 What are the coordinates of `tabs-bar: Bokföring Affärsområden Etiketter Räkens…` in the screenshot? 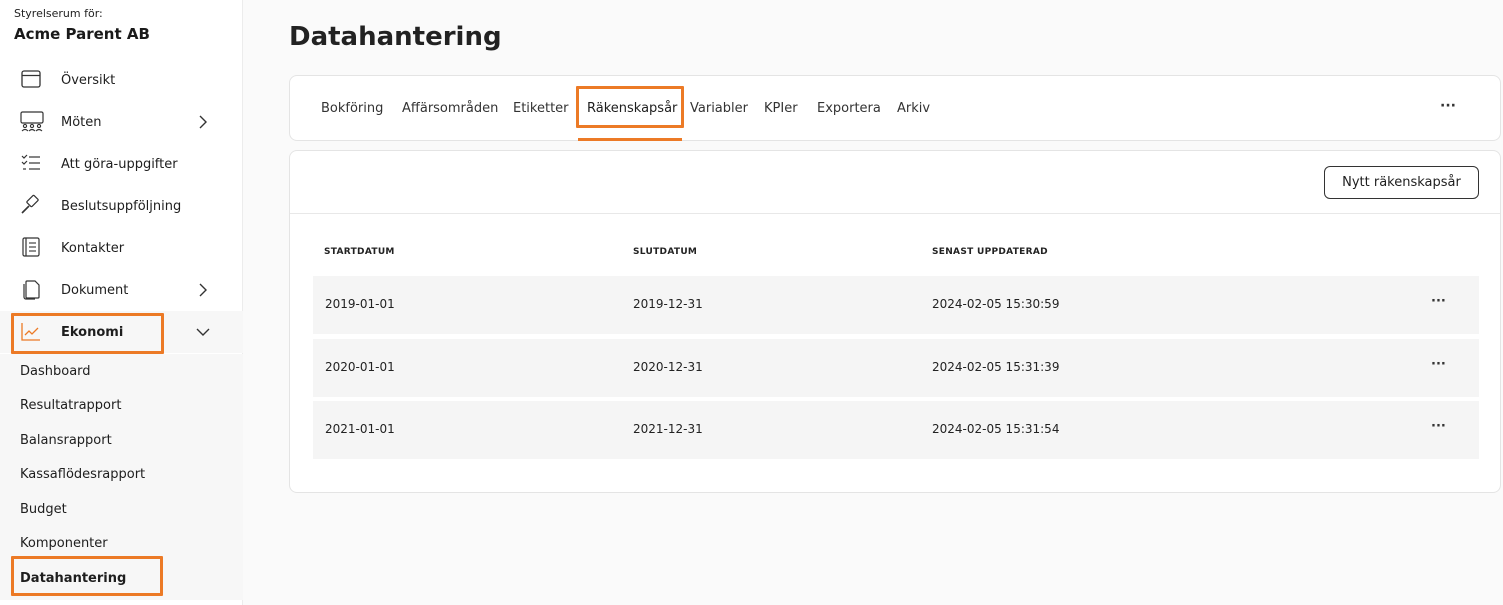 It's located at (895, 108).